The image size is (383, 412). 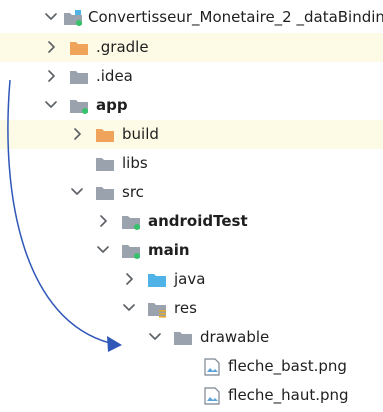 I want to click on tree-row-app: app, so click(x=191, y=105).